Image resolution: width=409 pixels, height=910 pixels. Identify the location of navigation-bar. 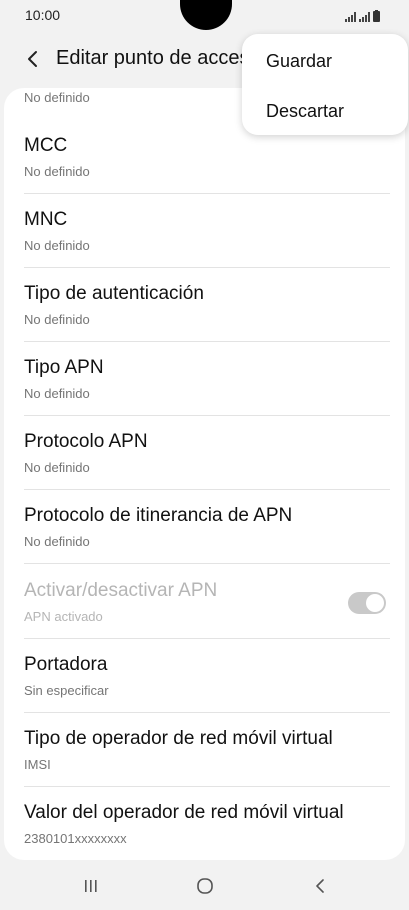
(204, 886).